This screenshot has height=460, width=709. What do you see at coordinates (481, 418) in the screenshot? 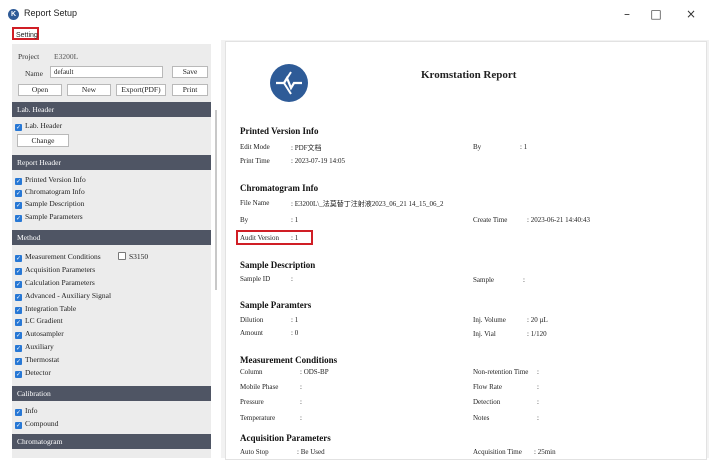
I see `notes-label: Notes` at bounding box center [481, 418].